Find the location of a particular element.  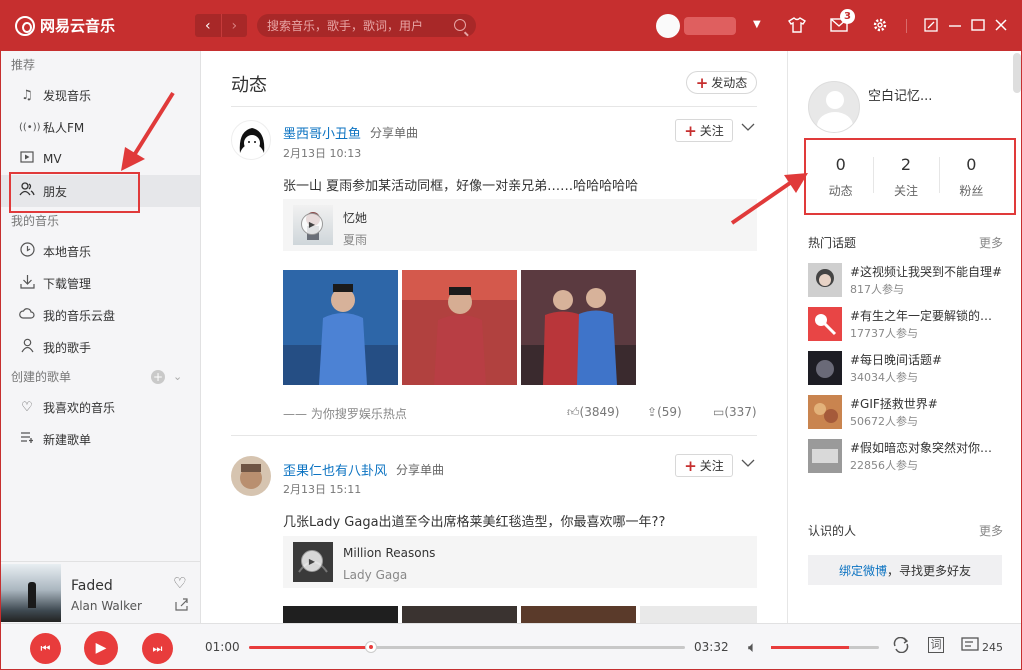

search-input: 搜索音乐，歌手，歌词，用户 is located at coordinates (366, 25).